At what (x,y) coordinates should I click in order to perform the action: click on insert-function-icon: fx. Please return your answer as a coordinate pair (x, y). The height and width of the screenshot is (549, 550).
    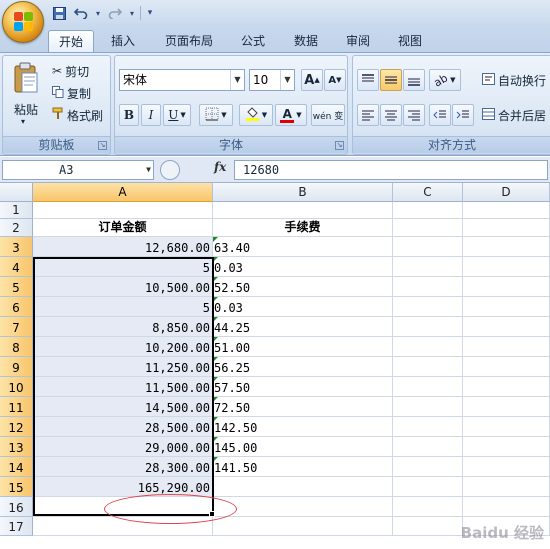
    Looking at the image, I should click on (220, 167).